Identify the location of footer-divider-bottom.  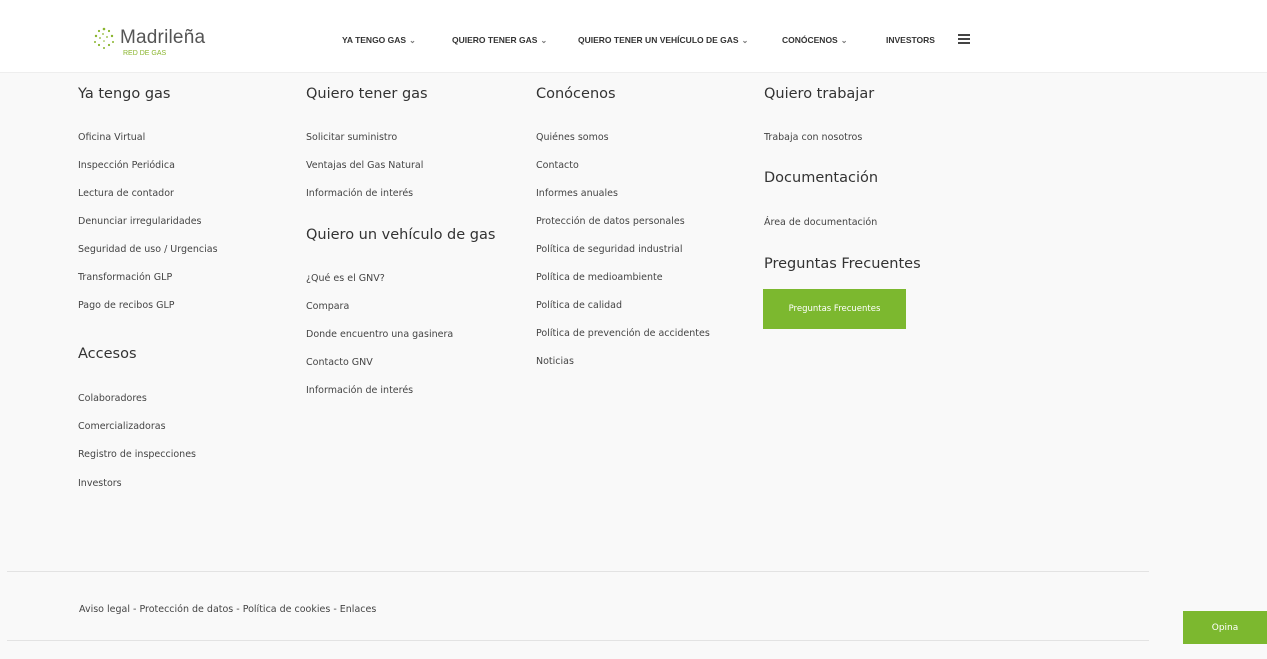
(578, 640).